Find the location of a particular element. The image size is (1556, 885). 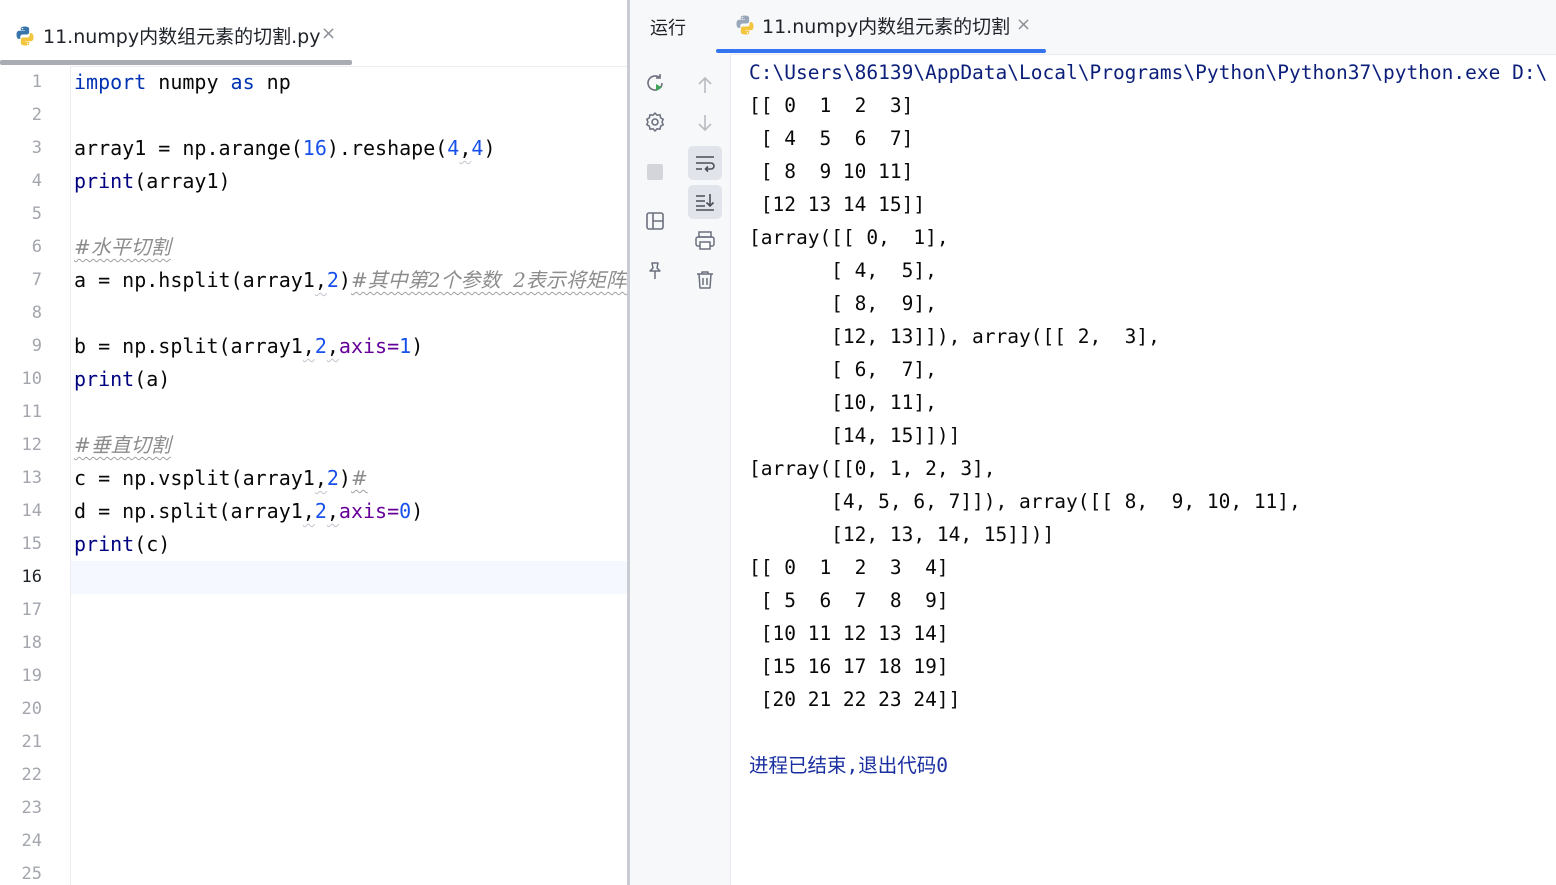

line-number: 6 is located at coordinates (36, 247).